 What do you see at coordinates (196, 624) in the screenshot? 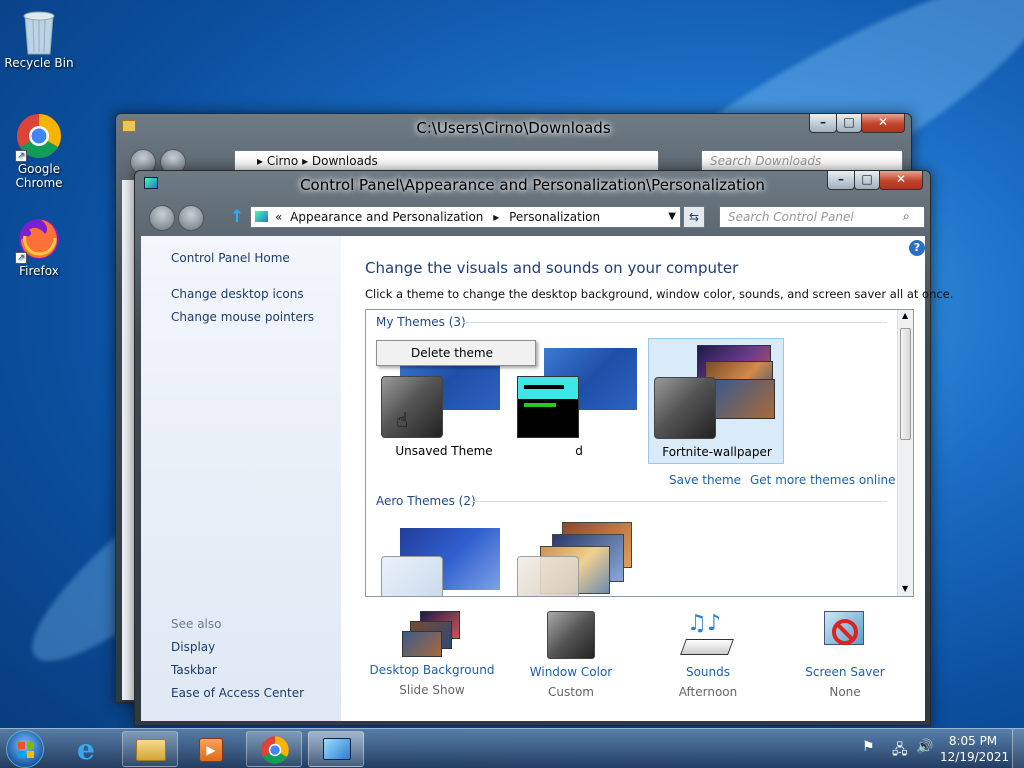
I see `see-also-label: See also` at bounding box center [196, 624].